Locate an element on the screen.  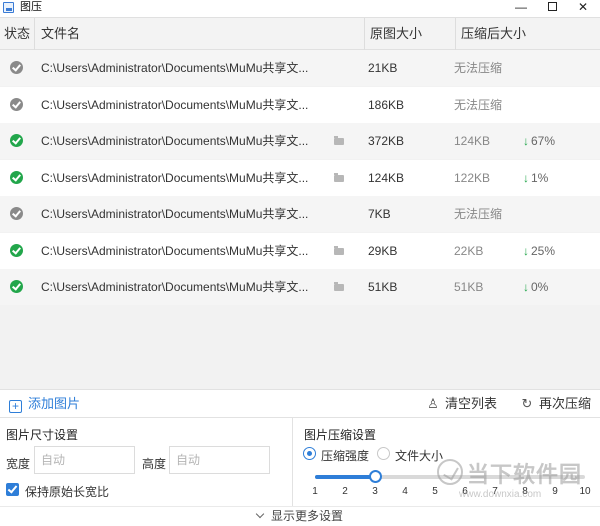
original-size: 21KB is located at coordinates (383, 68).